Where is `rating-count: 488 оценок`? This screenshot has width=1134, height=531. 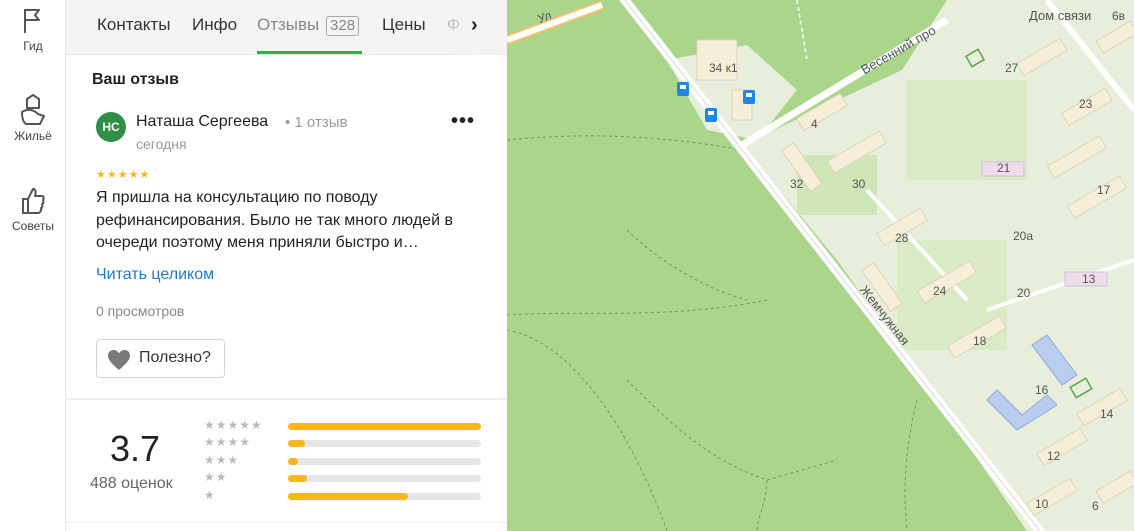 rating-count: 488 оценок is located at coordinates (131, 483).